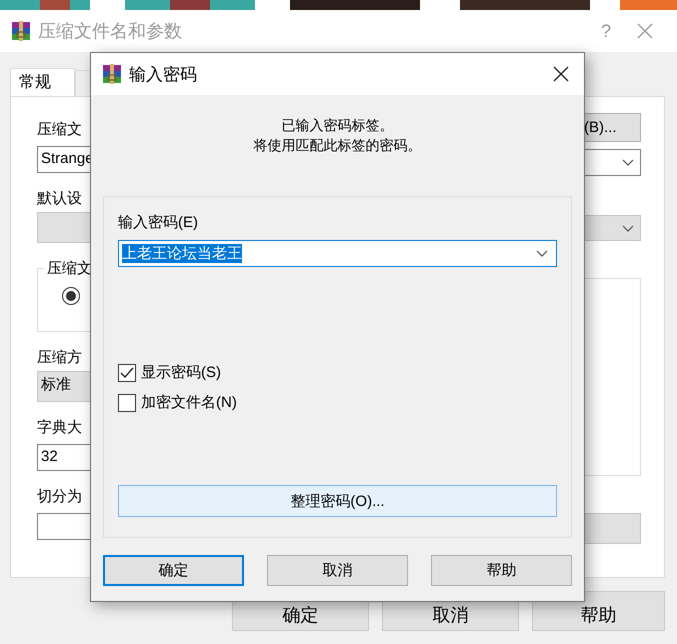  Describe the element at coordinates (59, 497) in the screenshot. I see `field-label: 切分为` at that location.